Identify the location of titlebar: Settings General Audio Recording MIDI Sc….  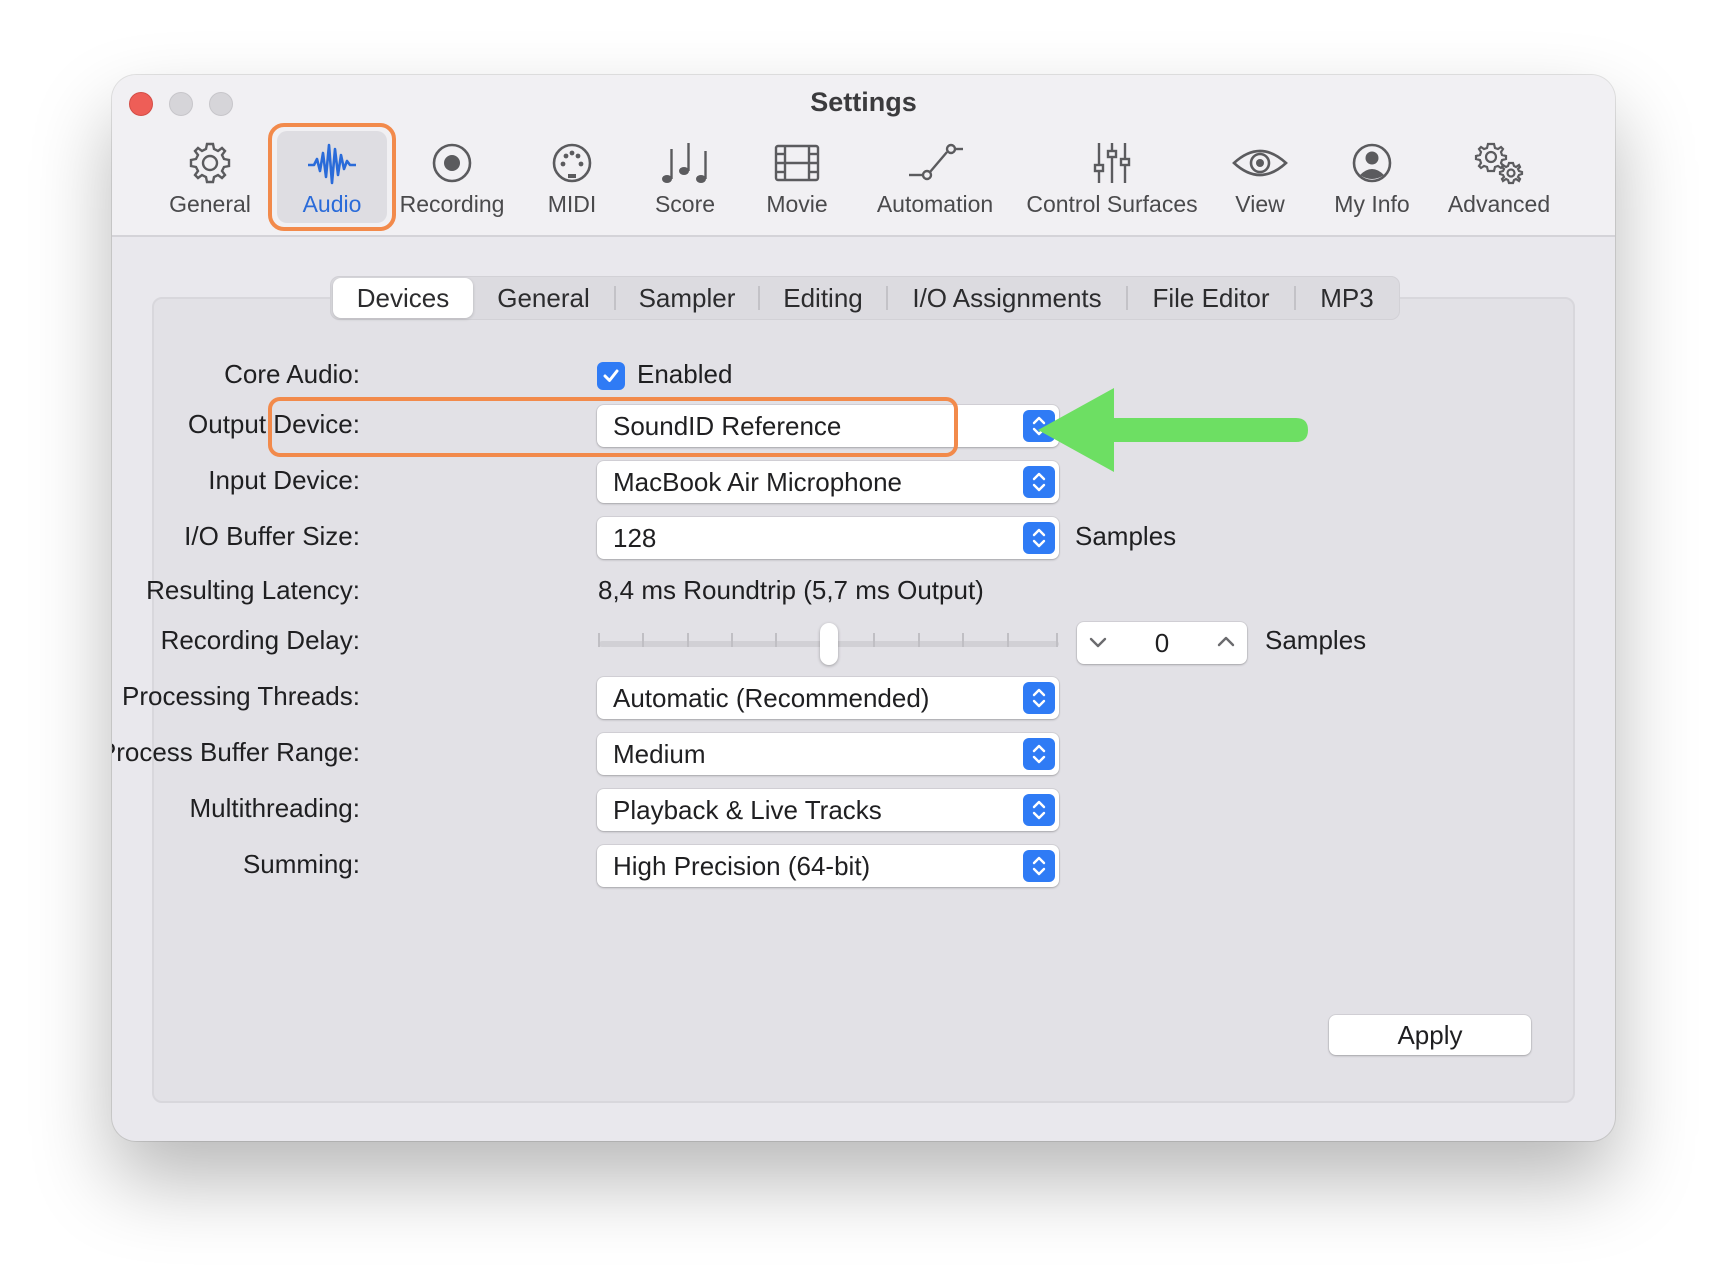
(863, 156).